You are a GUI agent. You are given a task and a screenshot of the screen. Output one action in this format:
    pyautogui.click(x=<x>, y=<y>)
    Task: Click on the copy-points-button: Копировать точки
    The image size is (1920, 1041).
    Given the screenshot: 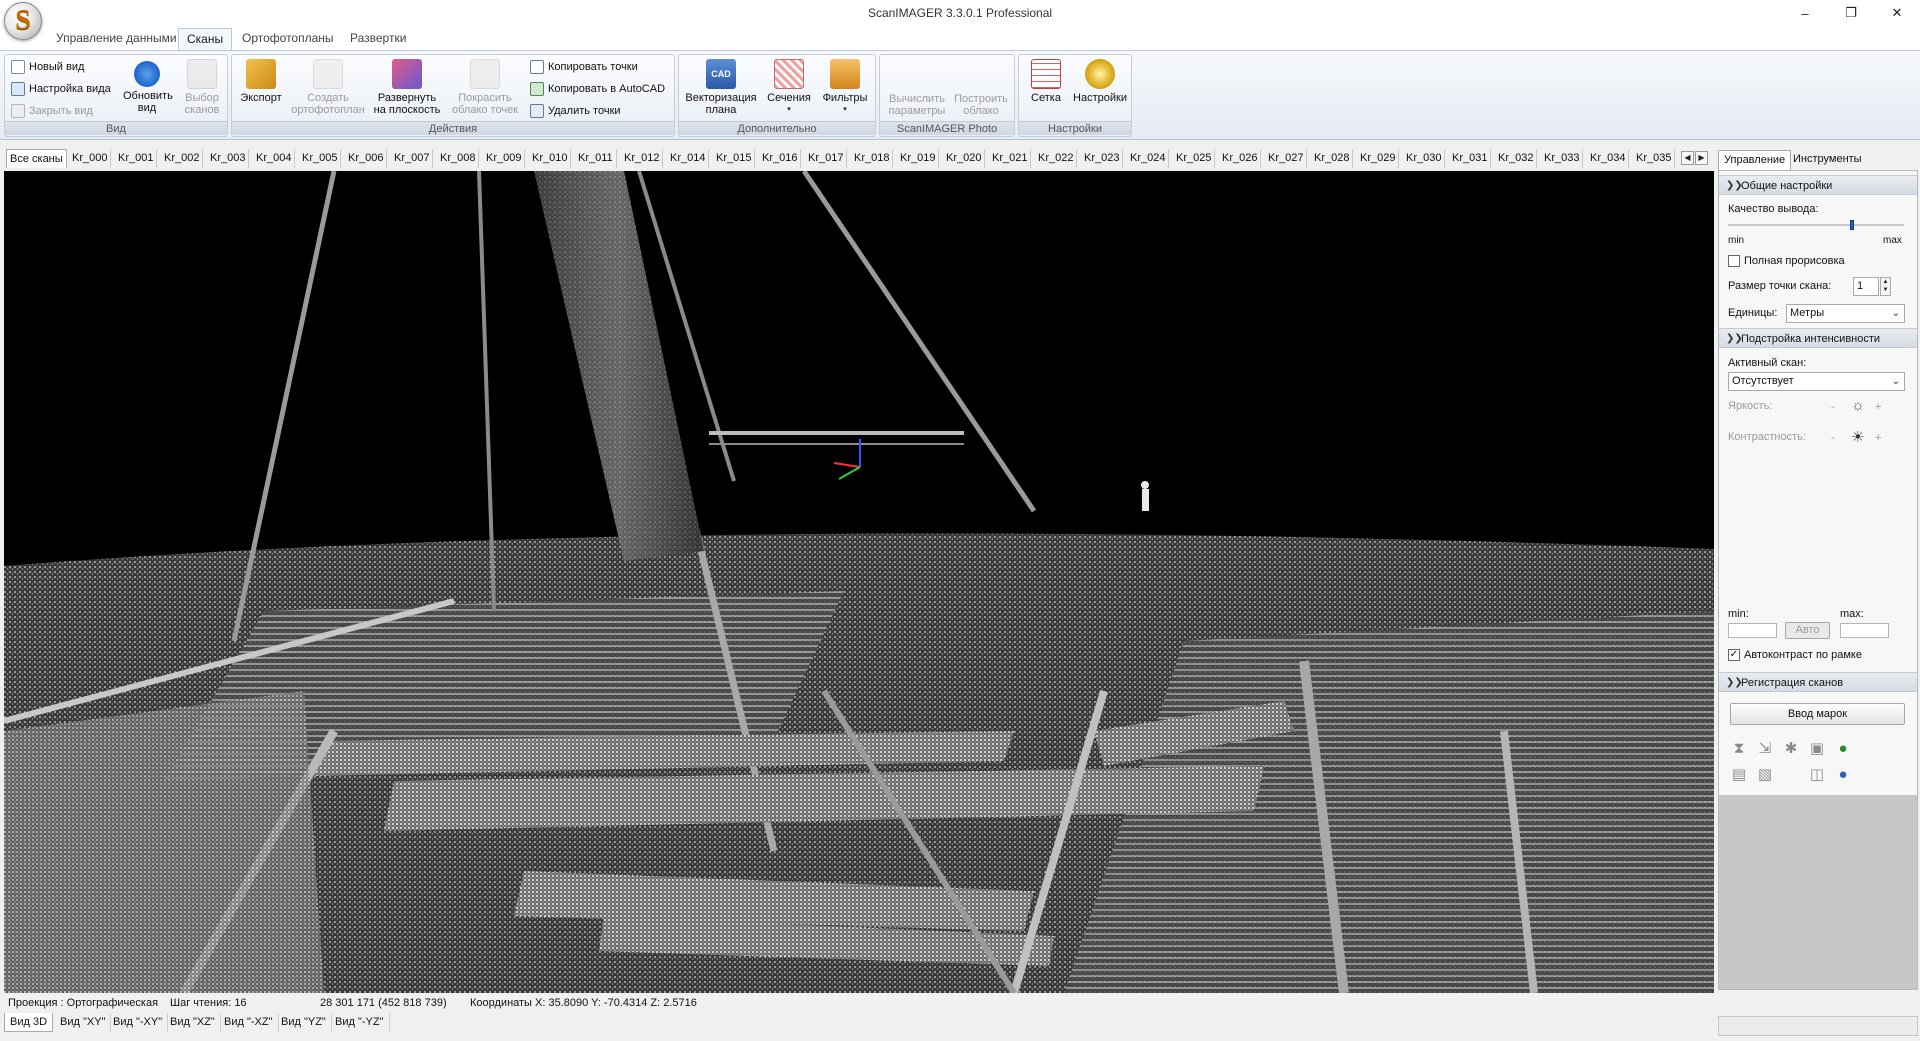 What is the action you would take?
    pyautogui.click(x=584, y=67)
    